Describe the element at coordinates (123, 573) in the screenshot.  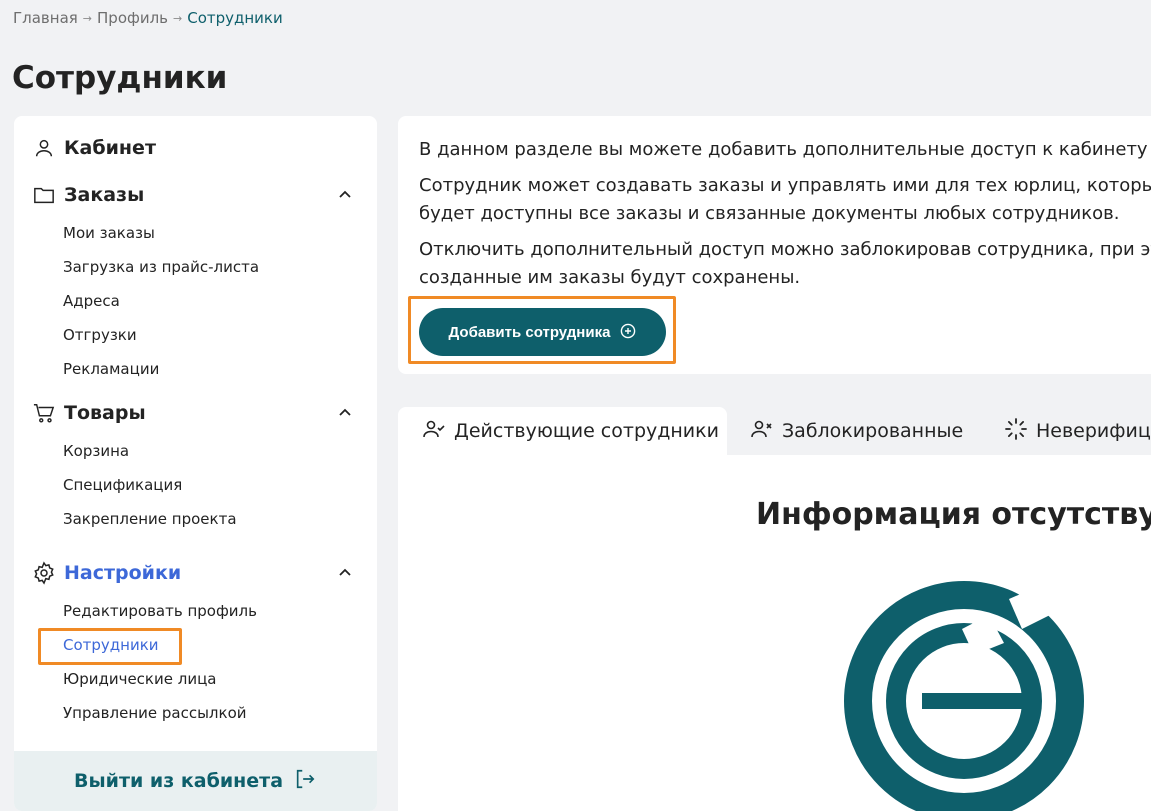
I see `sidebar-section-label: Настройки` at that location.